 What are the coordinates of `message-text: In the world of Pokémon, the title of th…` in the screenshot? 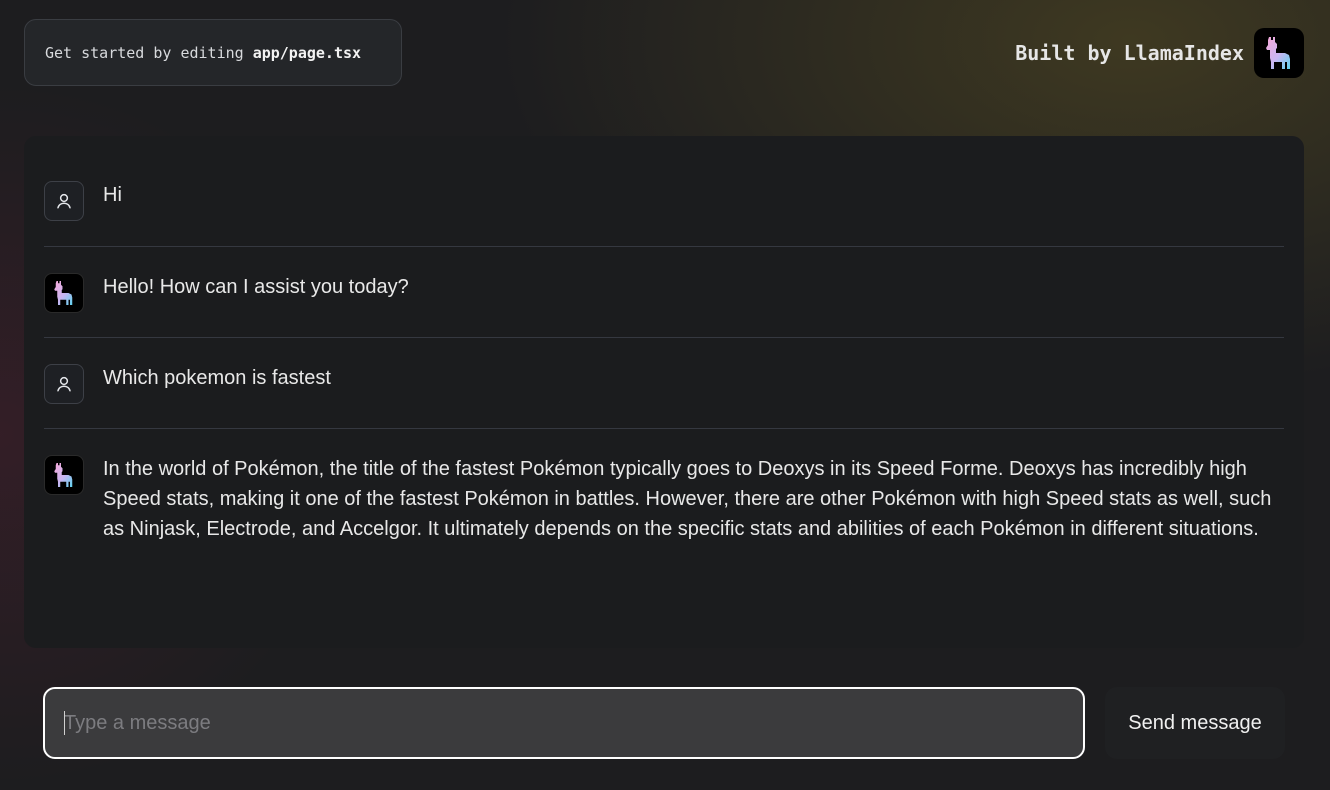 It's located at (687, 499).